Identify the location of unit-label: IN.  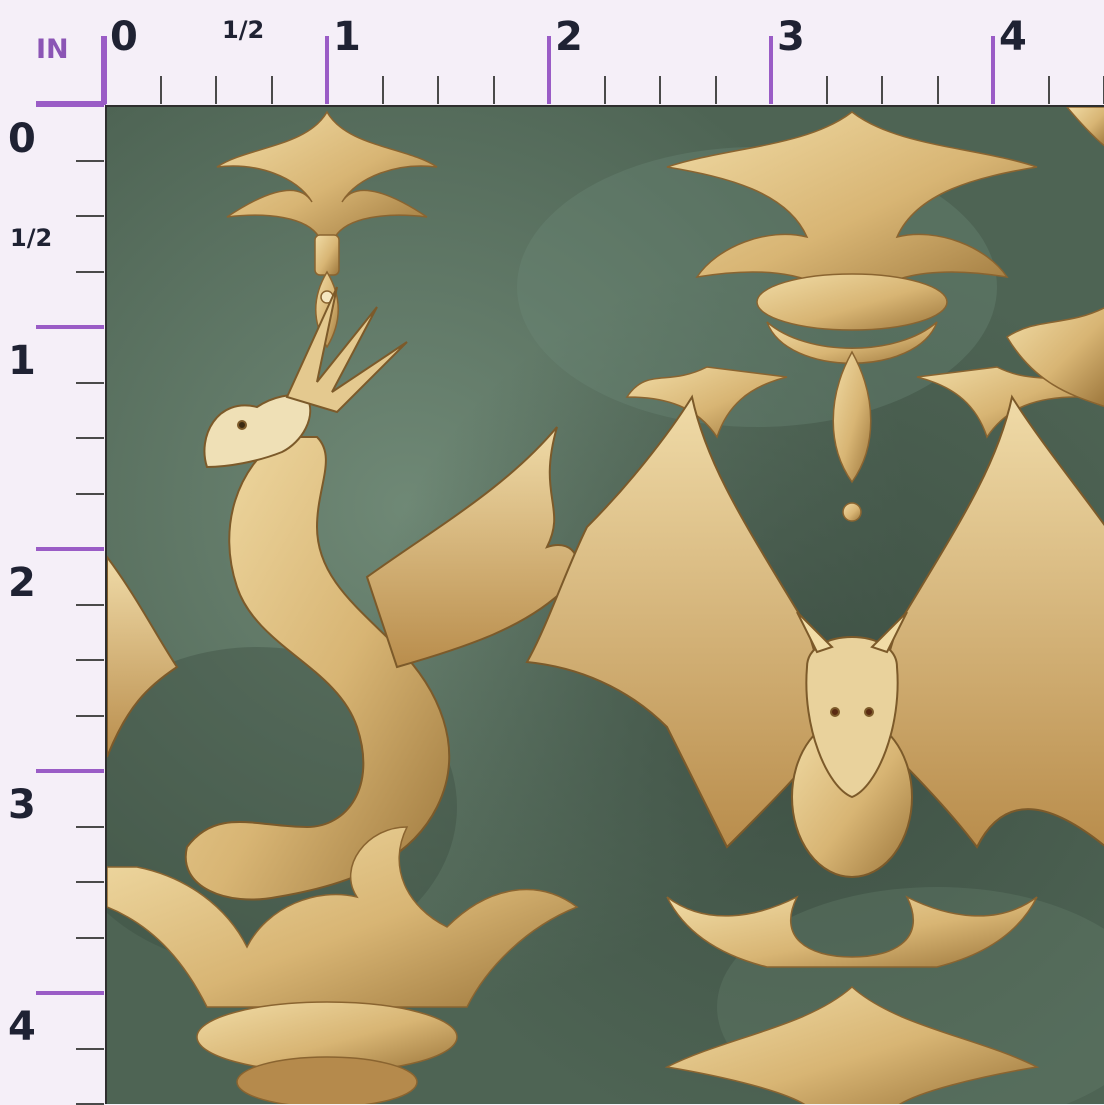
(52, 49).